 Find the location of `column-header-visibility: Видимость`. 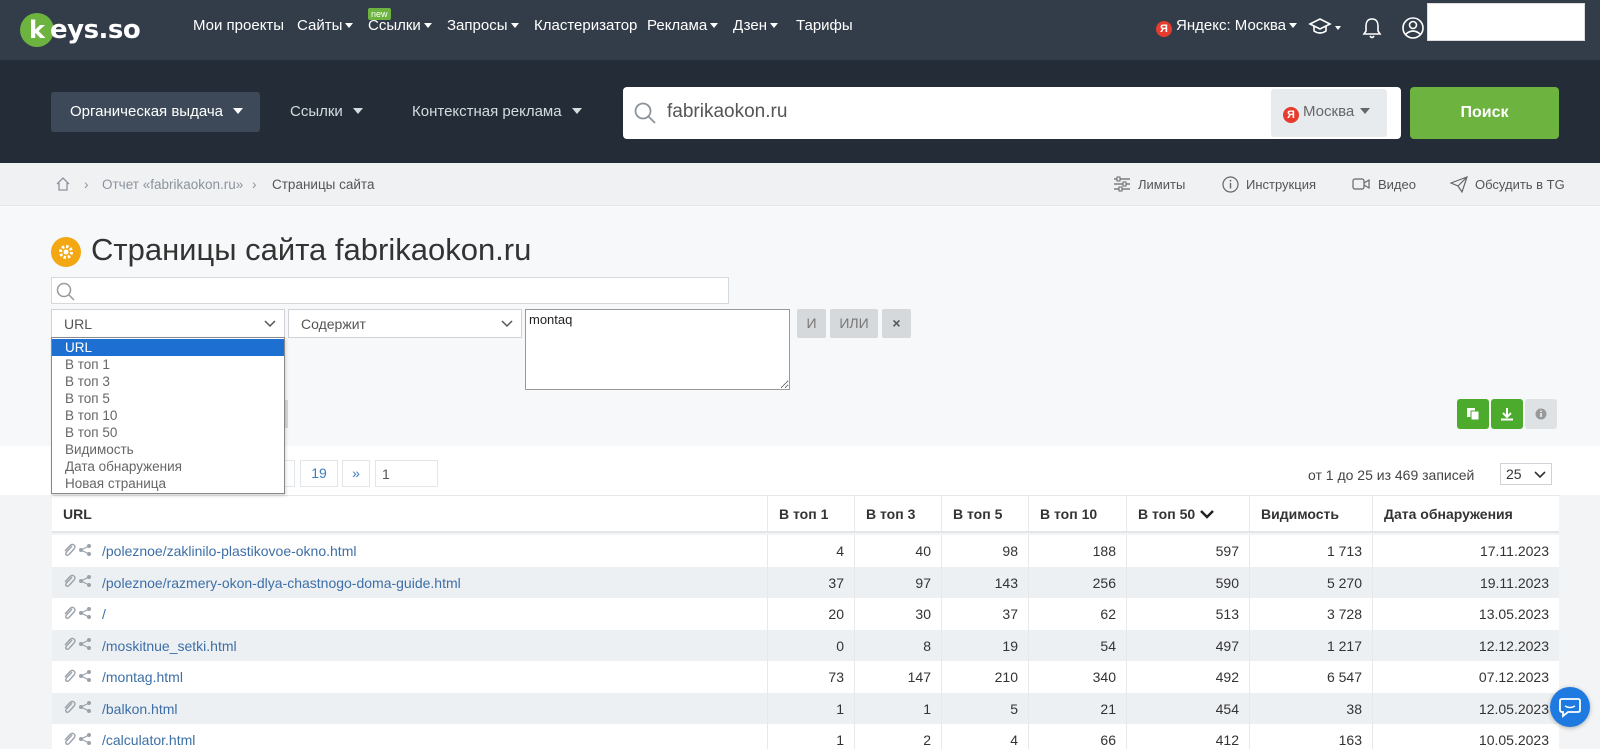

column-header-visibility: Видимость is located at coordinates (1311, 513).